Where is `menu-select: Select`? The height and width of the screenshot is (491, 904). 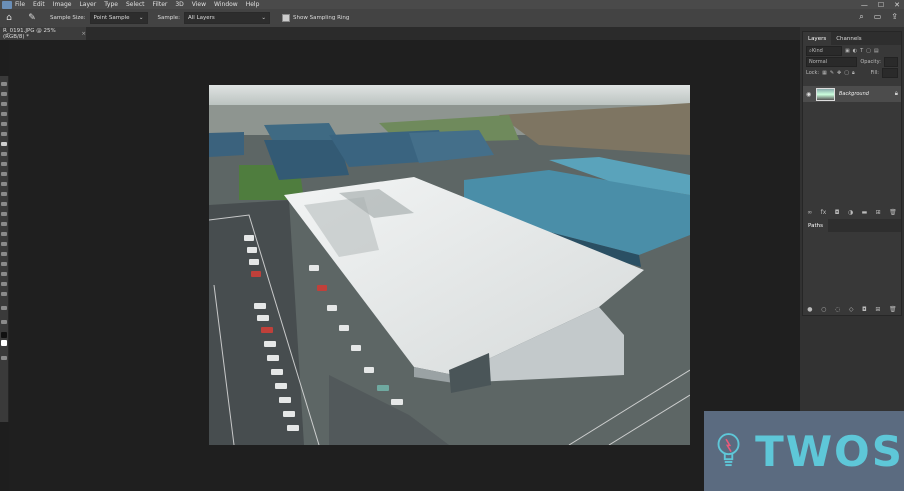
menu-select: Select is located at coordinates (135, 4).